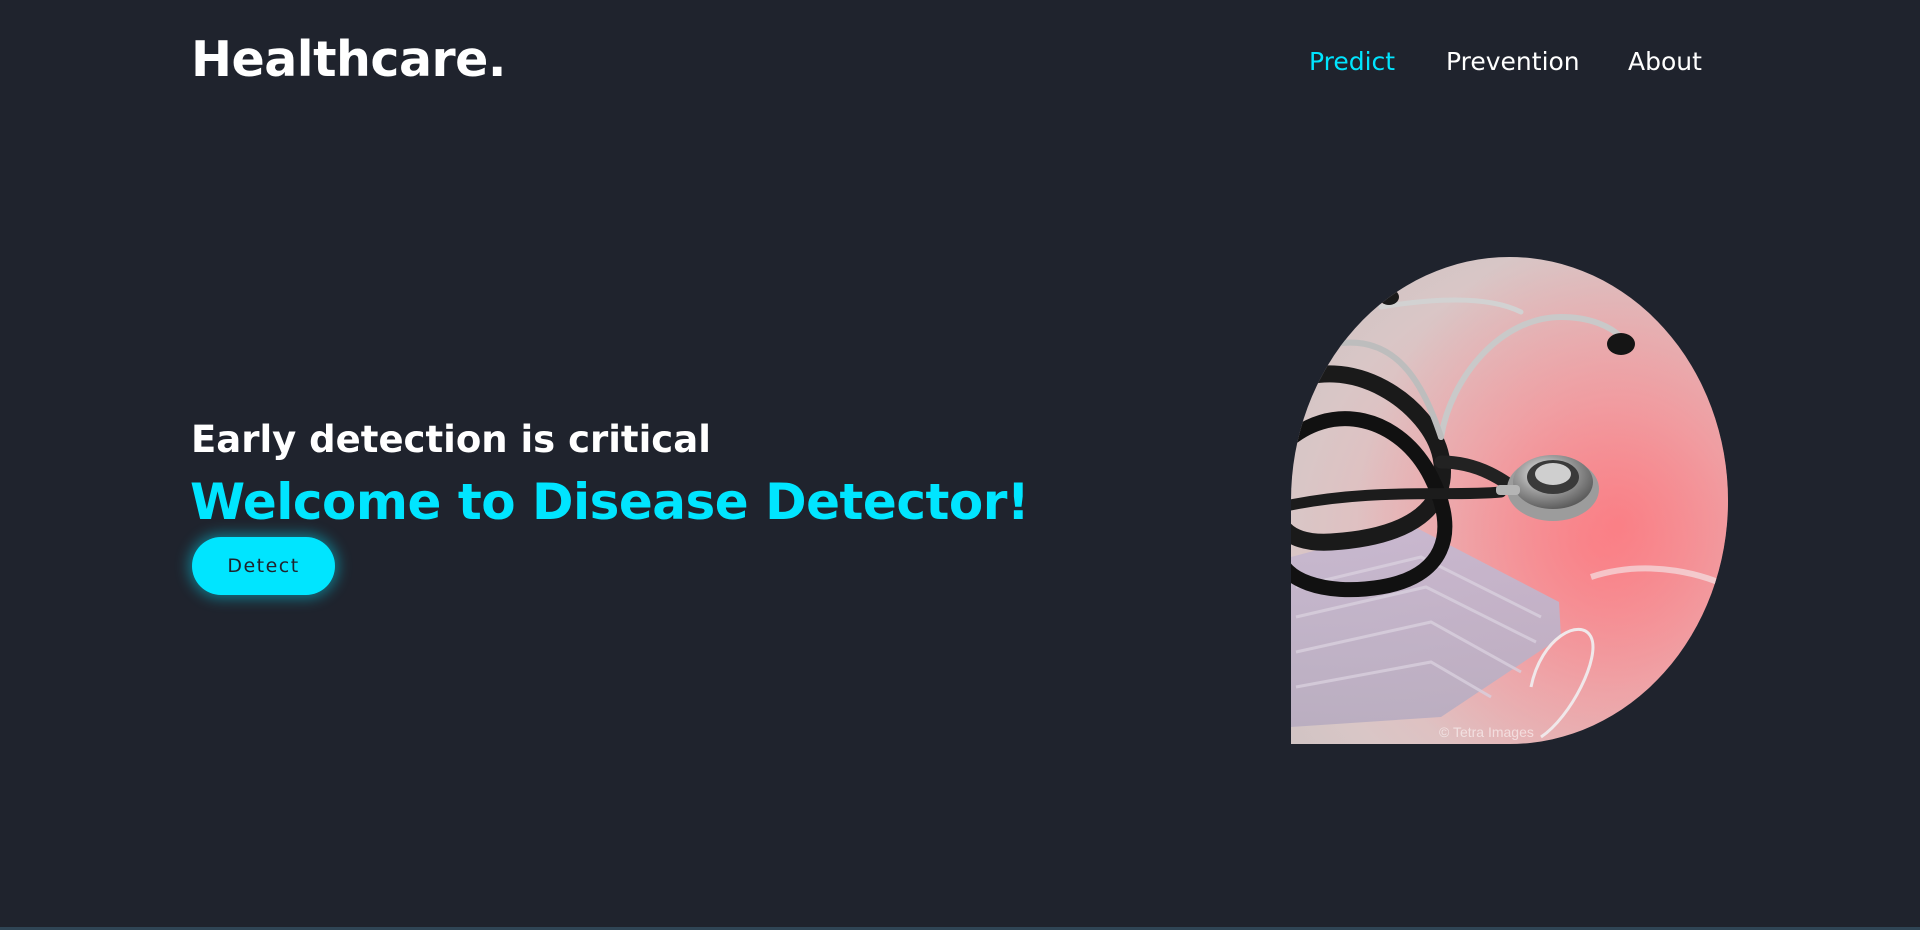 The image size is (1920, 930). I want to click on image-watermark: © Tetra Images, so click(1486, 732).